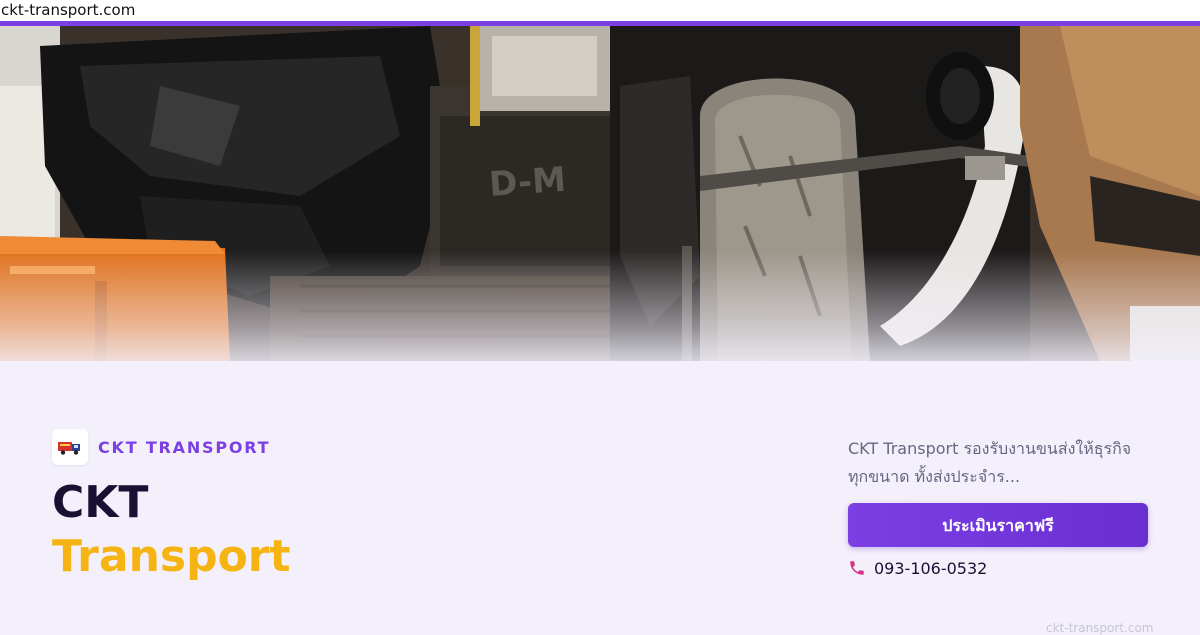  Describe the element at coordinates (171, 556) in the screenshot. I see `page-title-secondary: Transport` at that location.